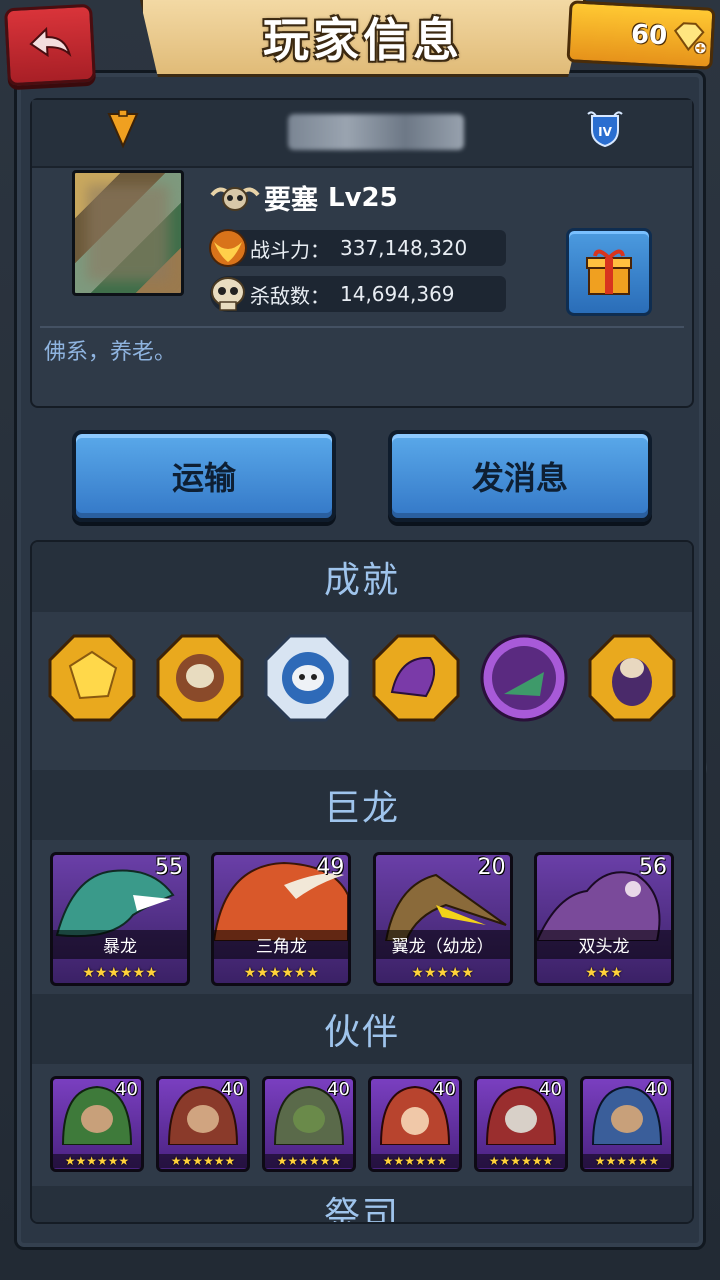  I want to click on svg-text: IV, so click(605, 132).